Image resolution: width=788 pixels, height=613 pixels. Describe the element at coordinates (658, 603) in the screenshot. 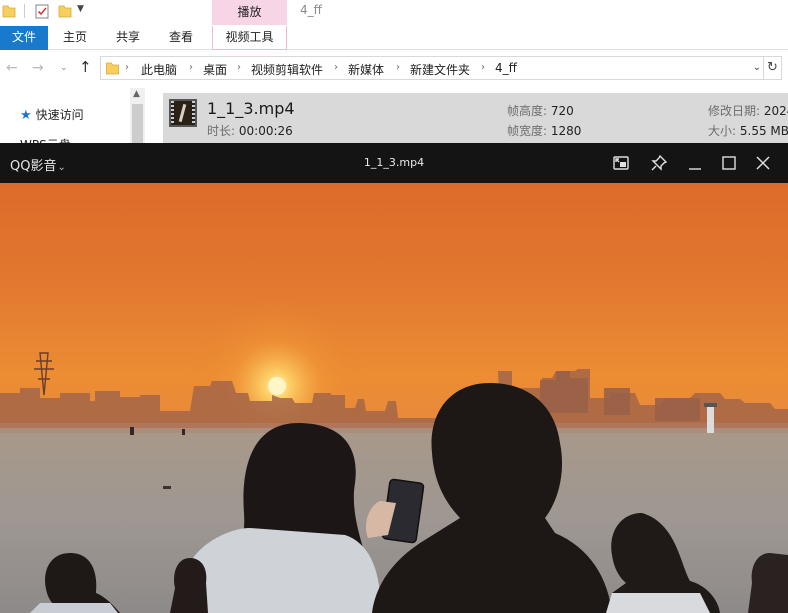

I see `person-right-shirt` at that location.